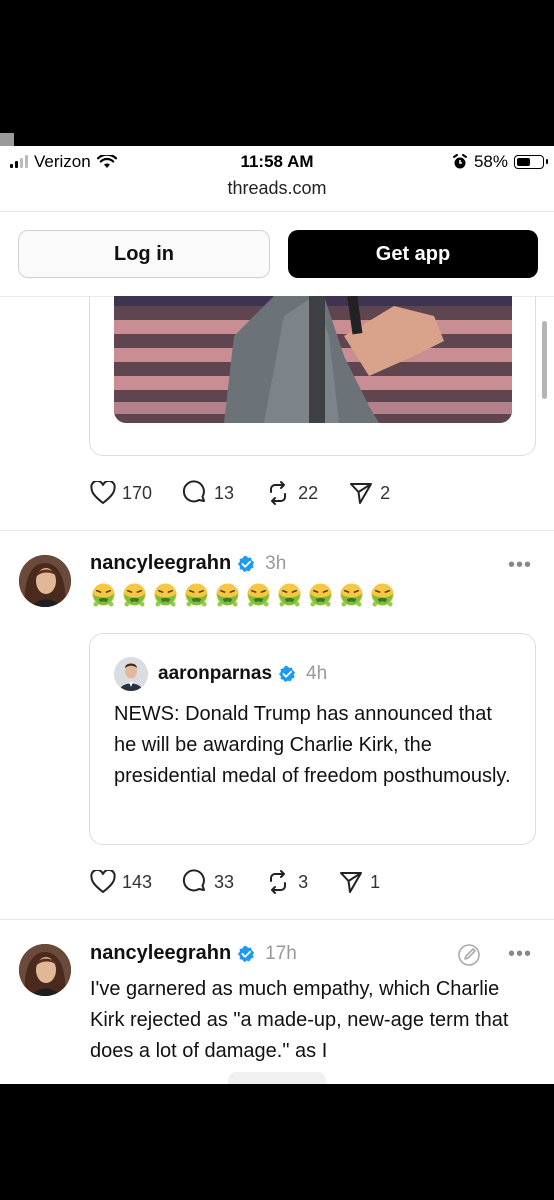  What do you see at coordinates (308, 492) in the screenshot?
I see `repost-count: 22` at bounding box center [308, 492].